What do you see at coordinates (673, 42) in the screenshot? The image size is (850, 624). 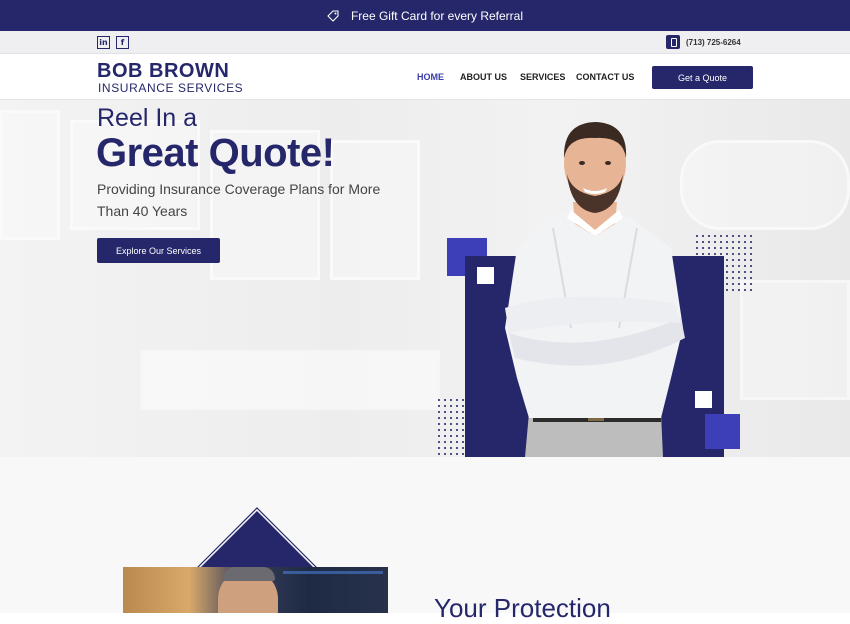 I see `phone-icon` at bounding box center [673, 42].